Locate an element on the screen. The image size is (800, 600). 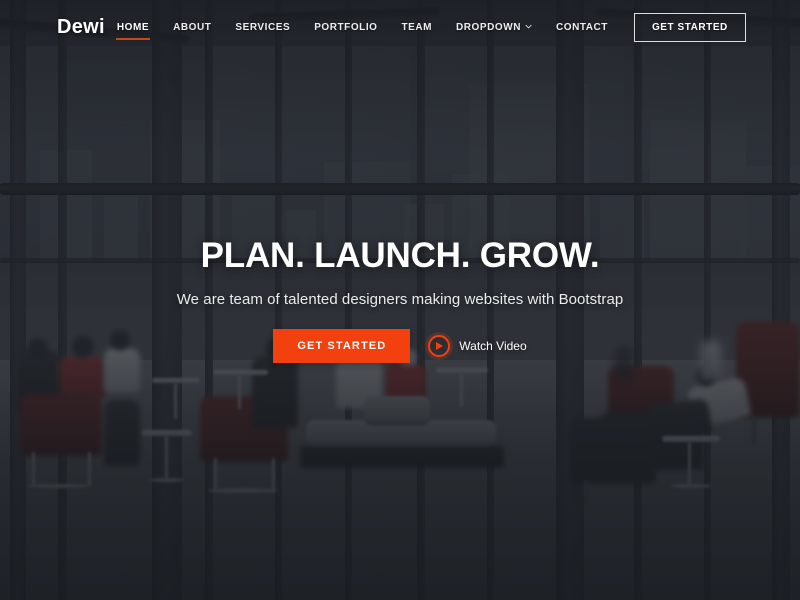
nav-item-portfolio: PORTFOLIO is located at coordinates (345, 27).